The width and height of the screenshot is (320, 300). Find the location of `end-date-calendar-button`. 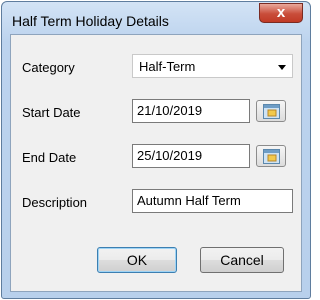

end-date-calendar-button is located at coordinates (271, 156).